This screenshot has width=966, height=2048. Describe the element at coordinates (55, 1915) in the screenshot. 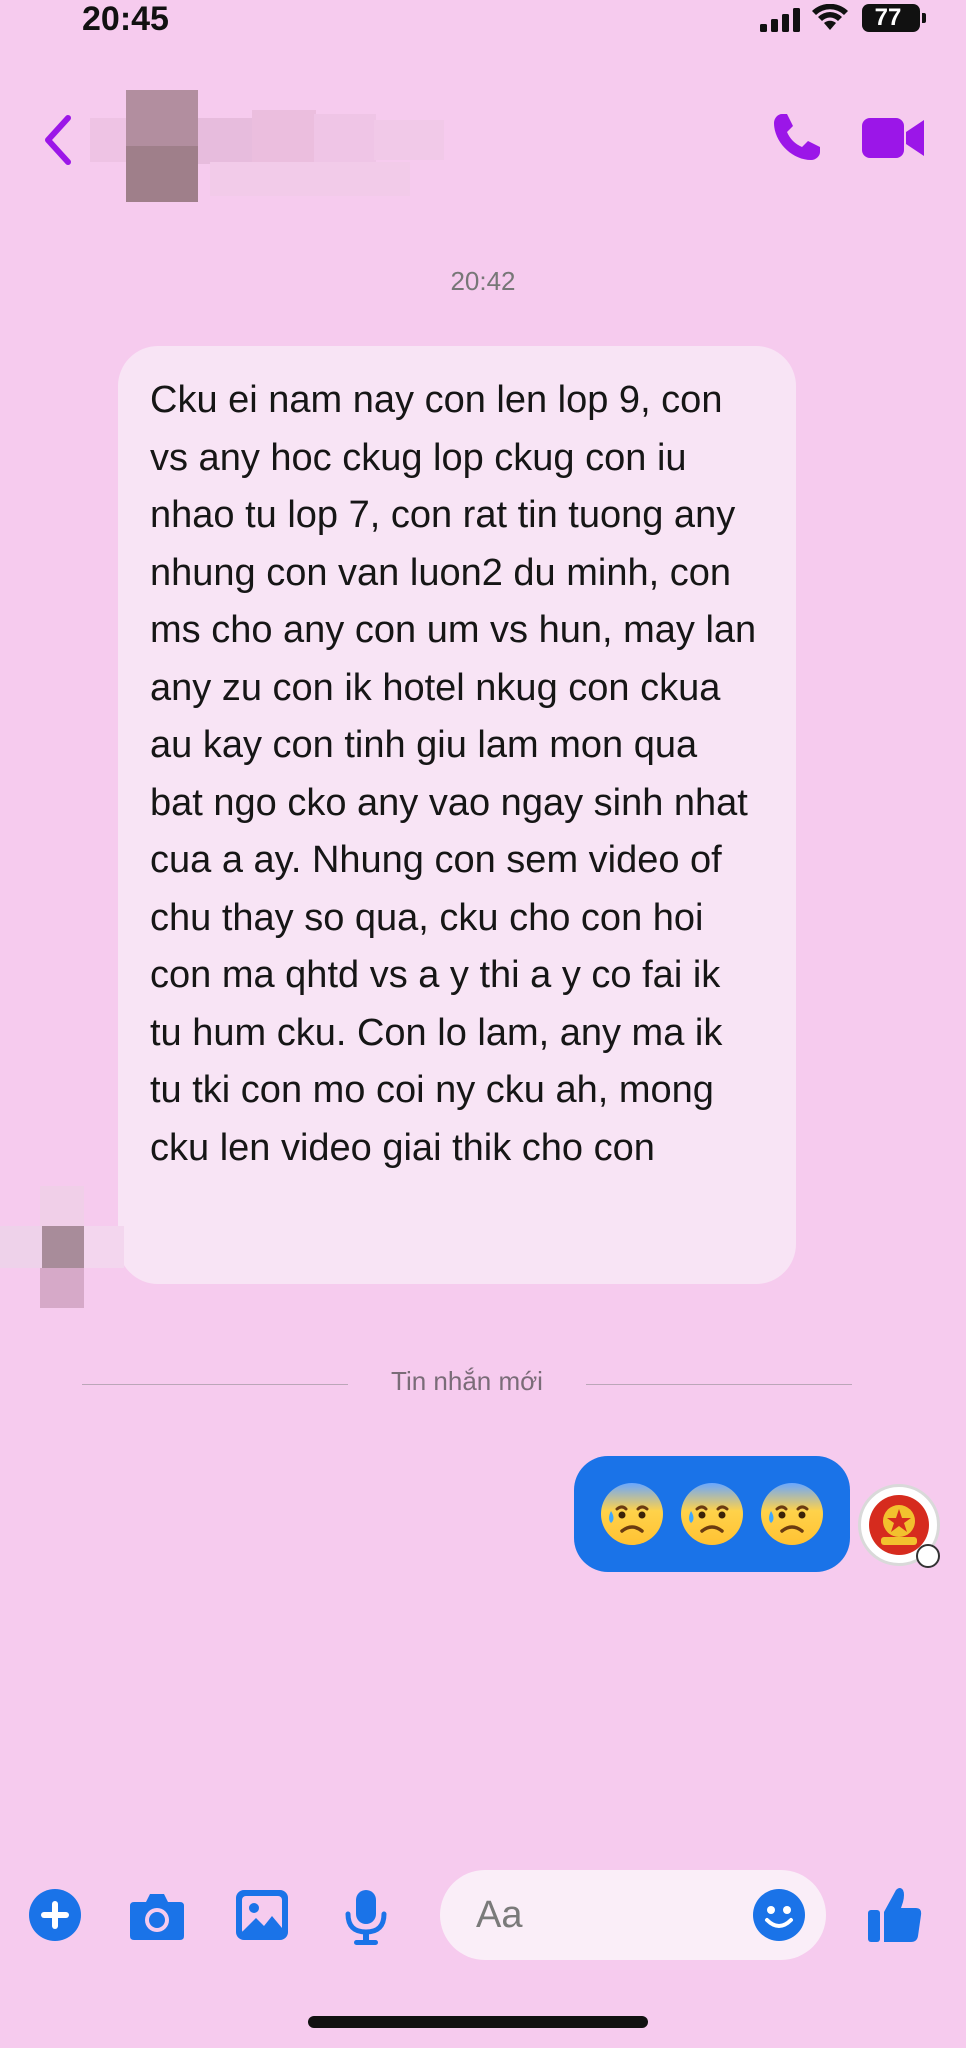

I see `plus-circle-icon` at that location.